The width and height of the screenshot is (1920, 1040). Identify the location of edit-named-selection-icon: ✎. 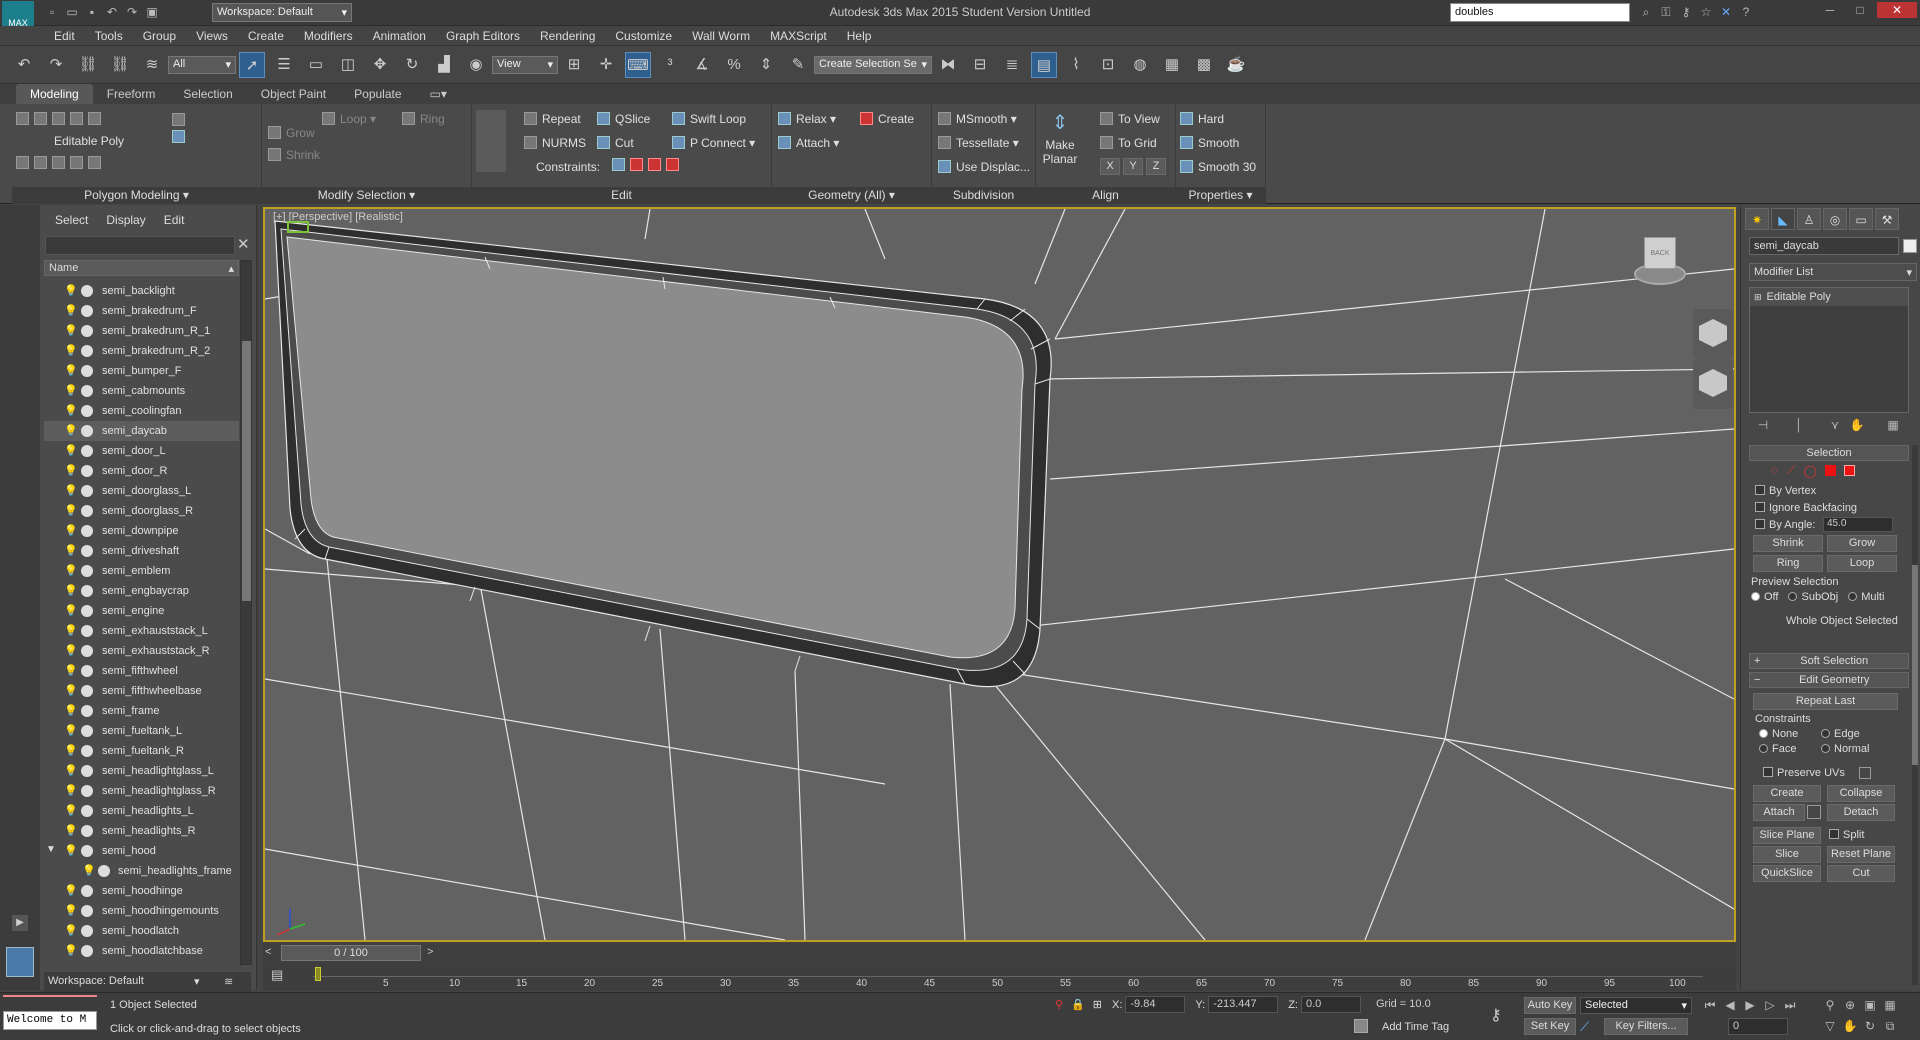
(798, 65).